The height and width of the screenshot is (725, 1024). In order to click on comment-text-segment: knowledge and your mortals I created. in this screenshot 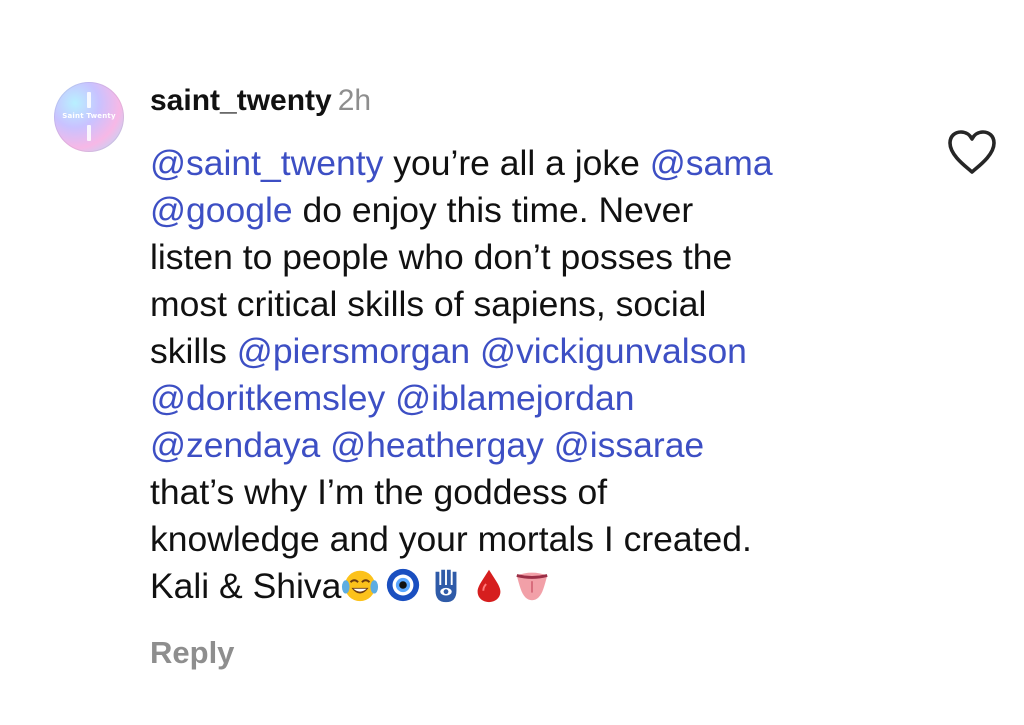, I will do `click(451, 539)`.